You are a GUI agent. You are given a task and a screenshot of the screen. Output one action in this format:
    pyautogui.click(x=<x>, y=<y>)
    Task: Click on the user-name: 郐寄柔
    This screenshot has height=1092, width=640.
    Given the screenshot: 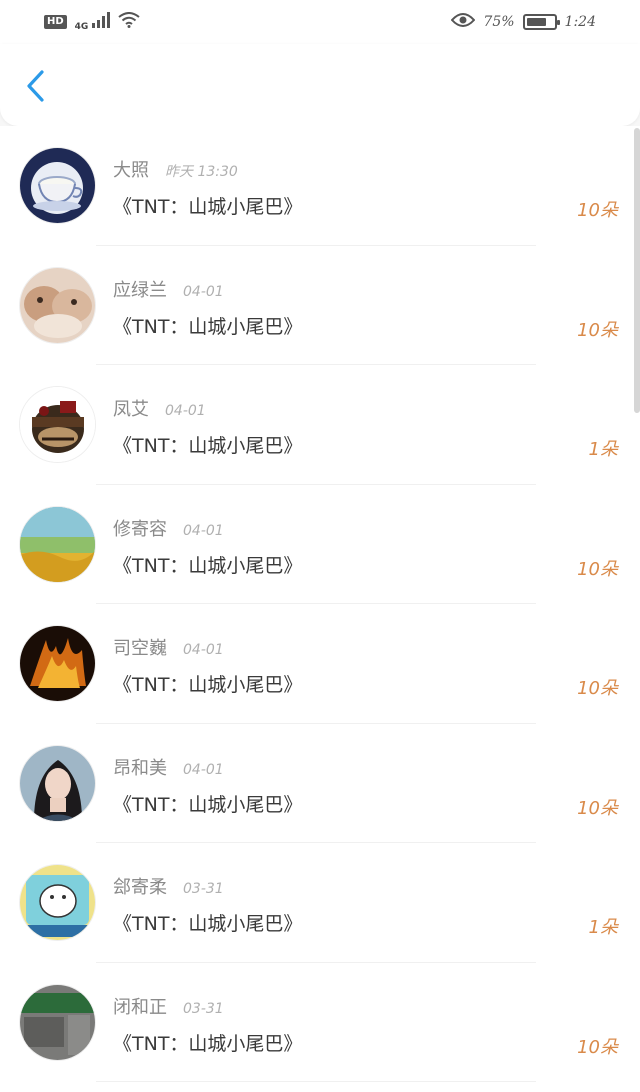 What is the action you would take?
    pyautogui.click(x=140, y=887)
    